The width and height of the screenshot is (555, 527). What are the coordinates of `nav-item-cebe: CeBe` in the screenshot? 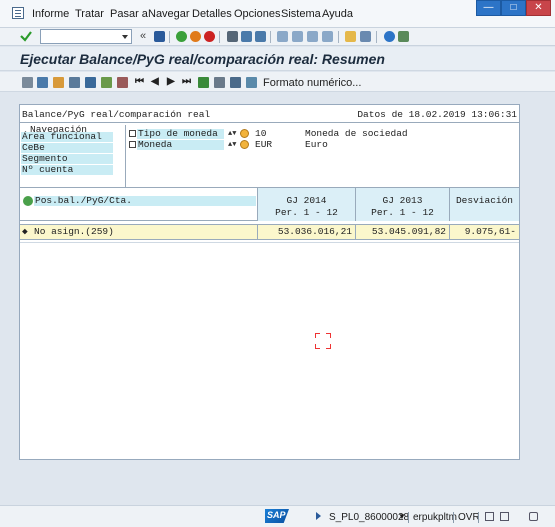 It's located at (67, 148).